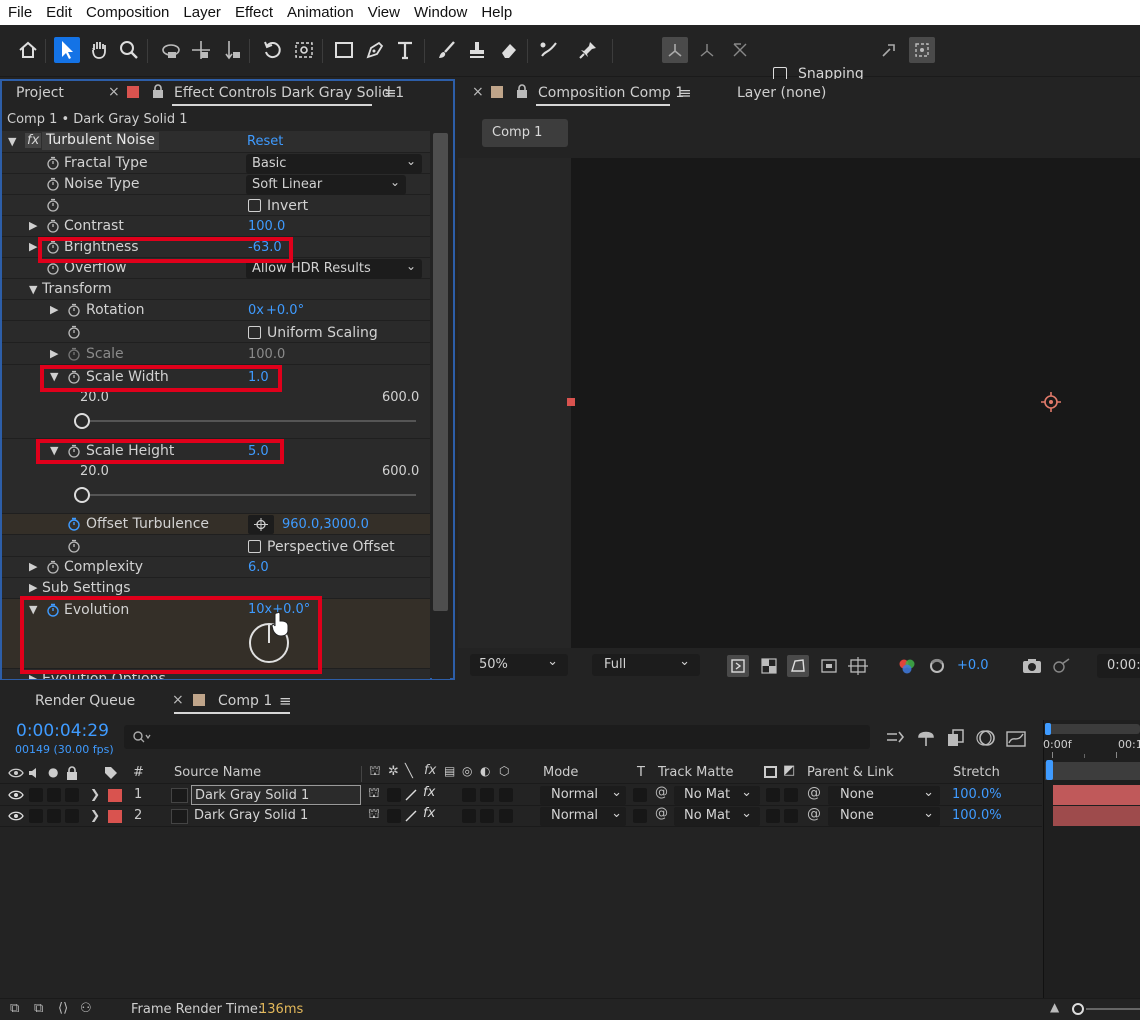 The width and height of the screenshot is (1140, 1020). Describe the element at coordinates (661, 813) in the screenshot. I see `pick-whip-icon: @` at that location.